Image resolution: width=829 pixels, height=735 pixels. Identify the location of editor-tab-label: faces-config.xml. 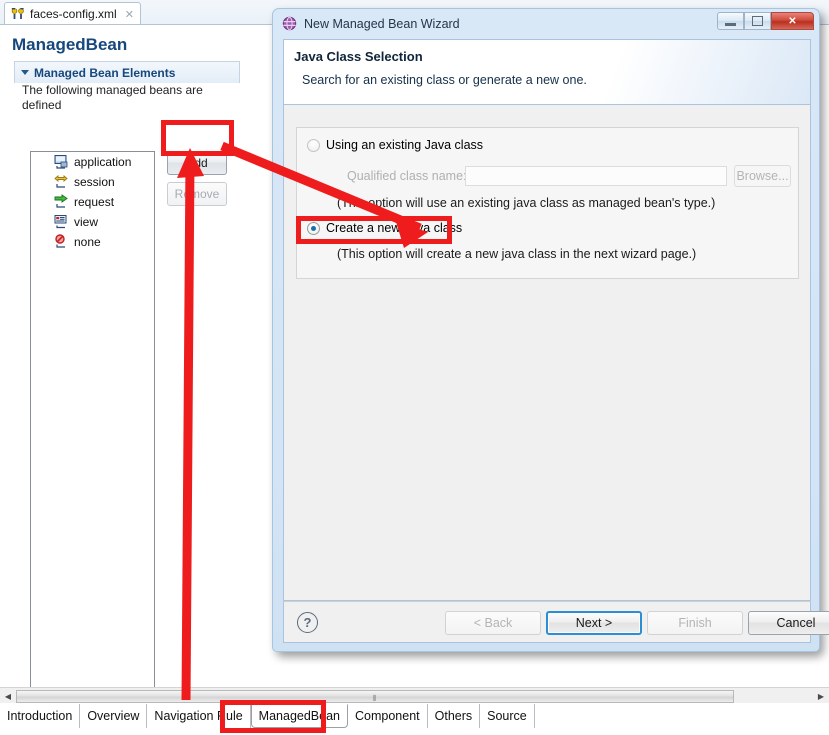
(73, 14).